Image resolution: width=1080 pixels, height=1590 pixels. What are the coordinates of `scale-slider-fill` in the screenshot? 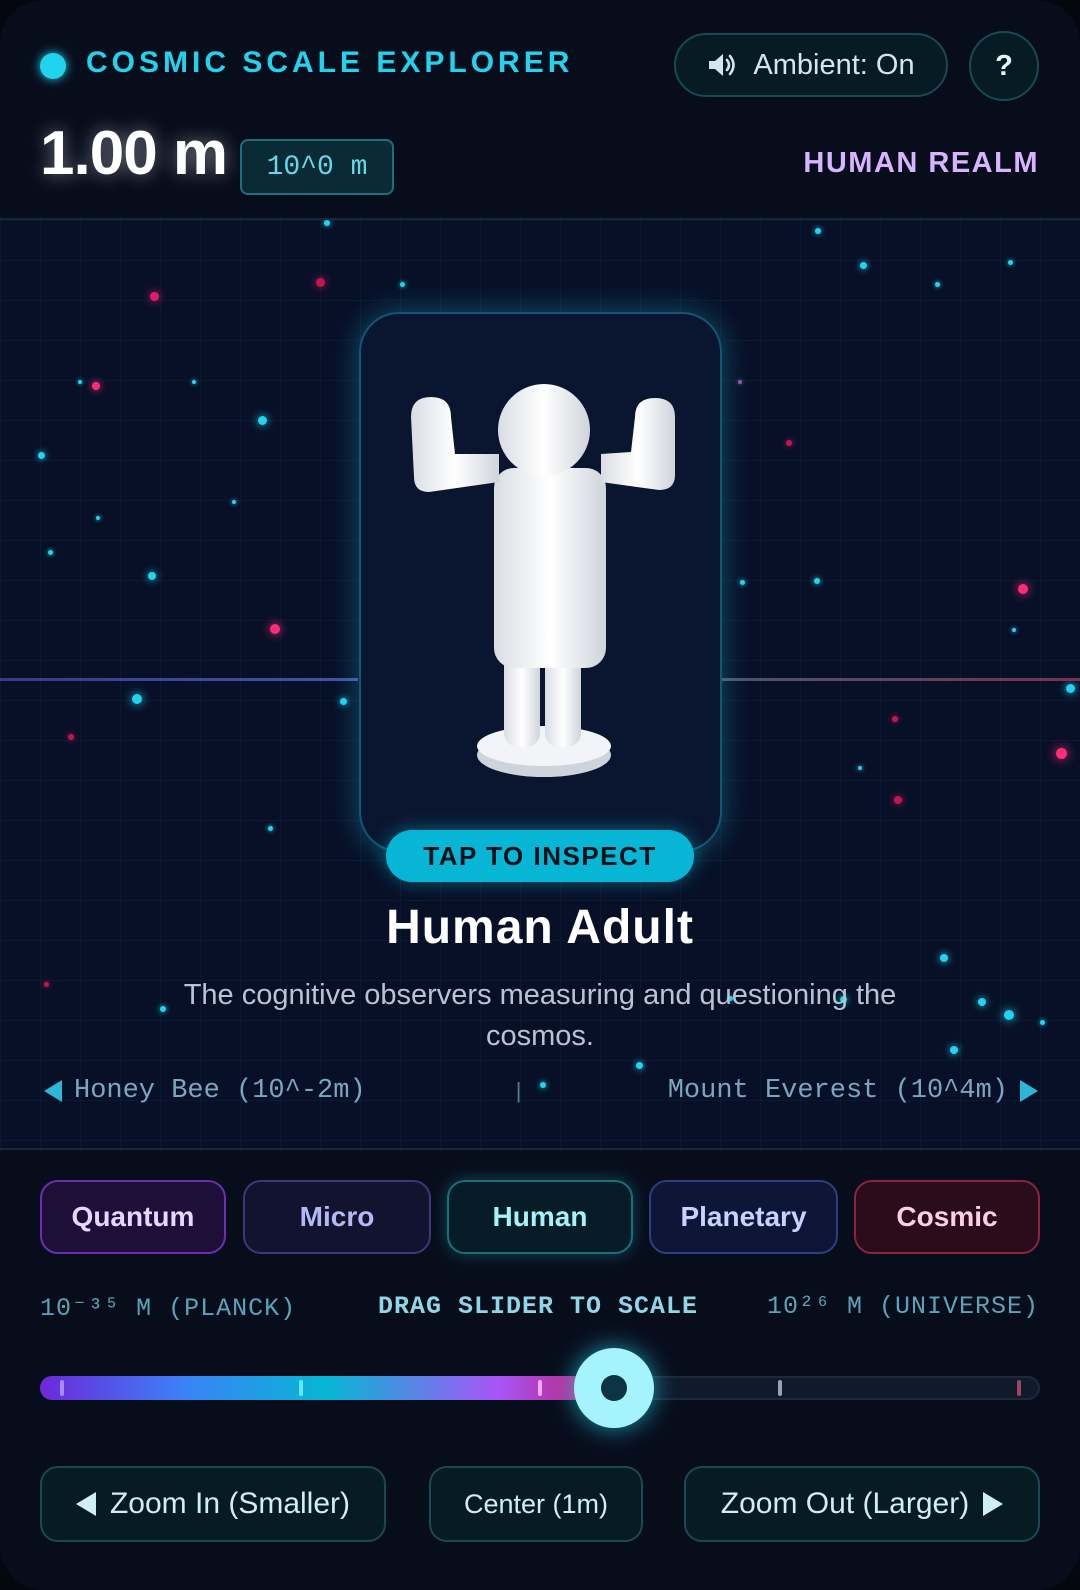 It's located at (327, 1388).